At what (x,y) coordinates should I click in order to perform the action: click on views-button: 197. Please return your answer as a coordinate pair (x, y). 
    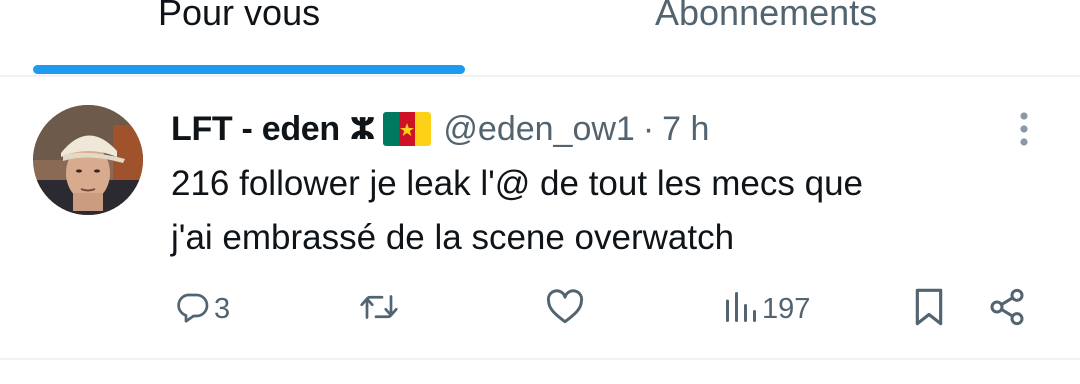
    Looking at the image, I should click on (767, 309).